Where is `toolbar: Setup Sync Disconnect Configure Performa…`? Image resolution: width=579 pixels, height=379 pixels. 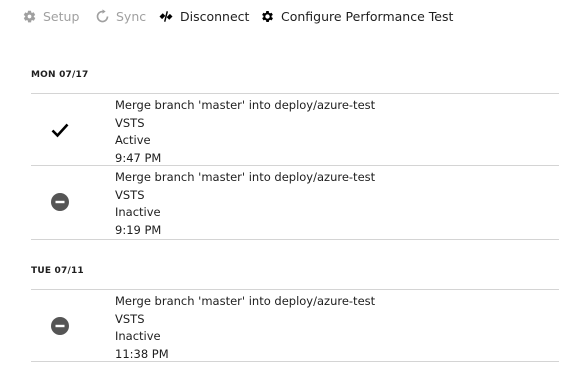 toolbar: Setup Sync Disconnect Configure Performa… is located at coordinates (289, 16).